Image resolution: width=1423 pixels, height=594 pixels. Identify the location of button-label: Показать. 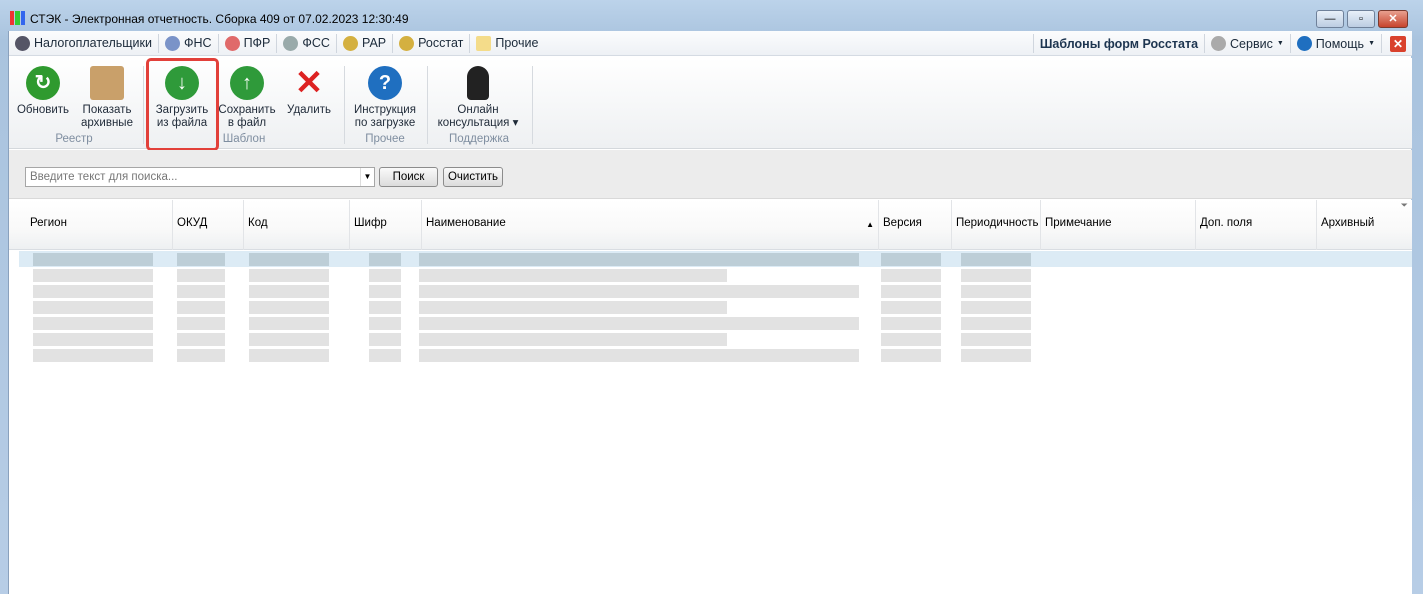
(107, 110).